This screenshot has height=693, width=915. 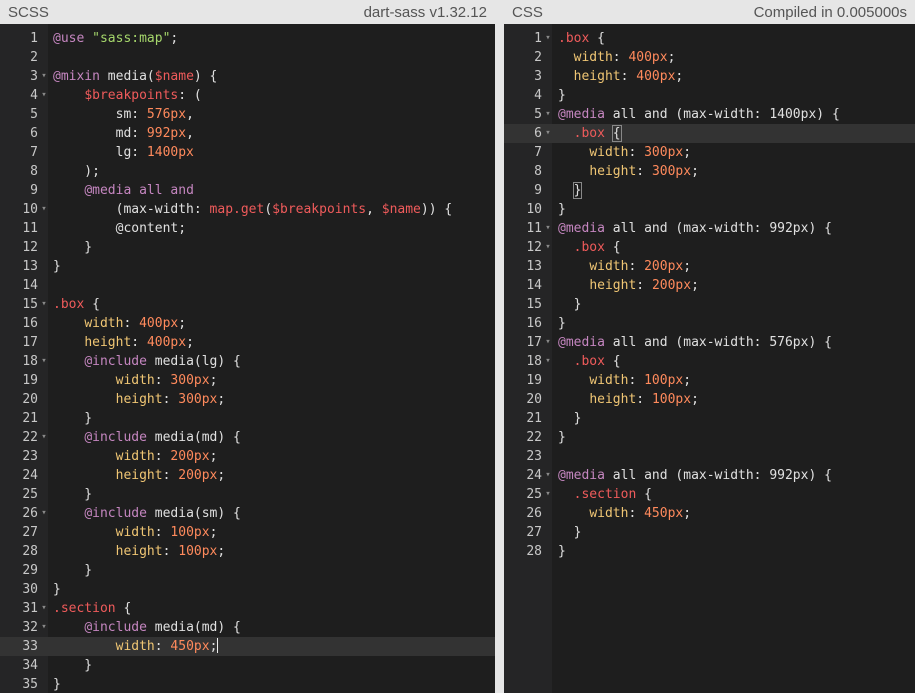 I want to click on code-line: 12 }, so click(x=247, y=247).